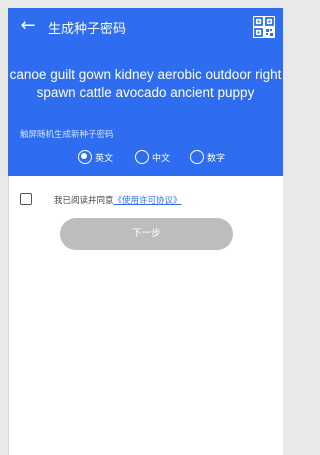 The width and height of the screenshot is (320, 455). I want to click on agreement-row: 我已阅读并同意《使用许可协议》, so click(150, 200).